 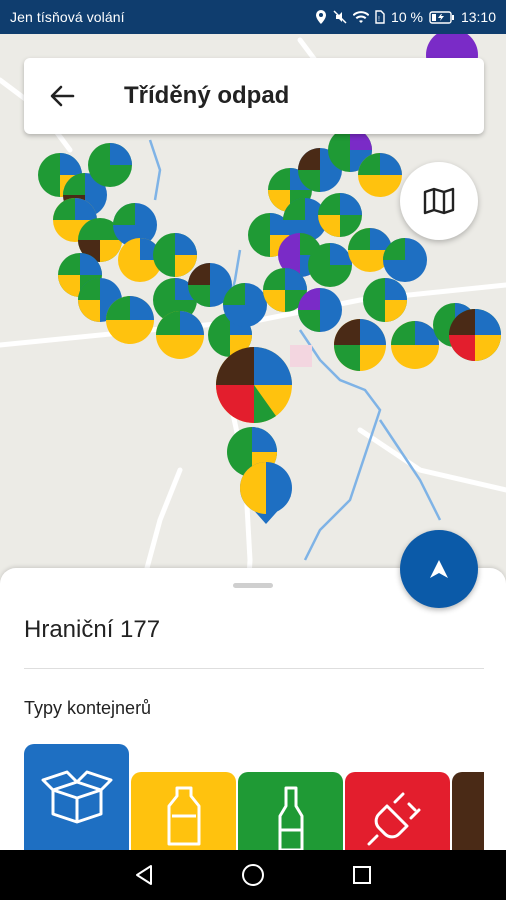 I want to click on back-triangle-icon, so click(x=144, y=875).